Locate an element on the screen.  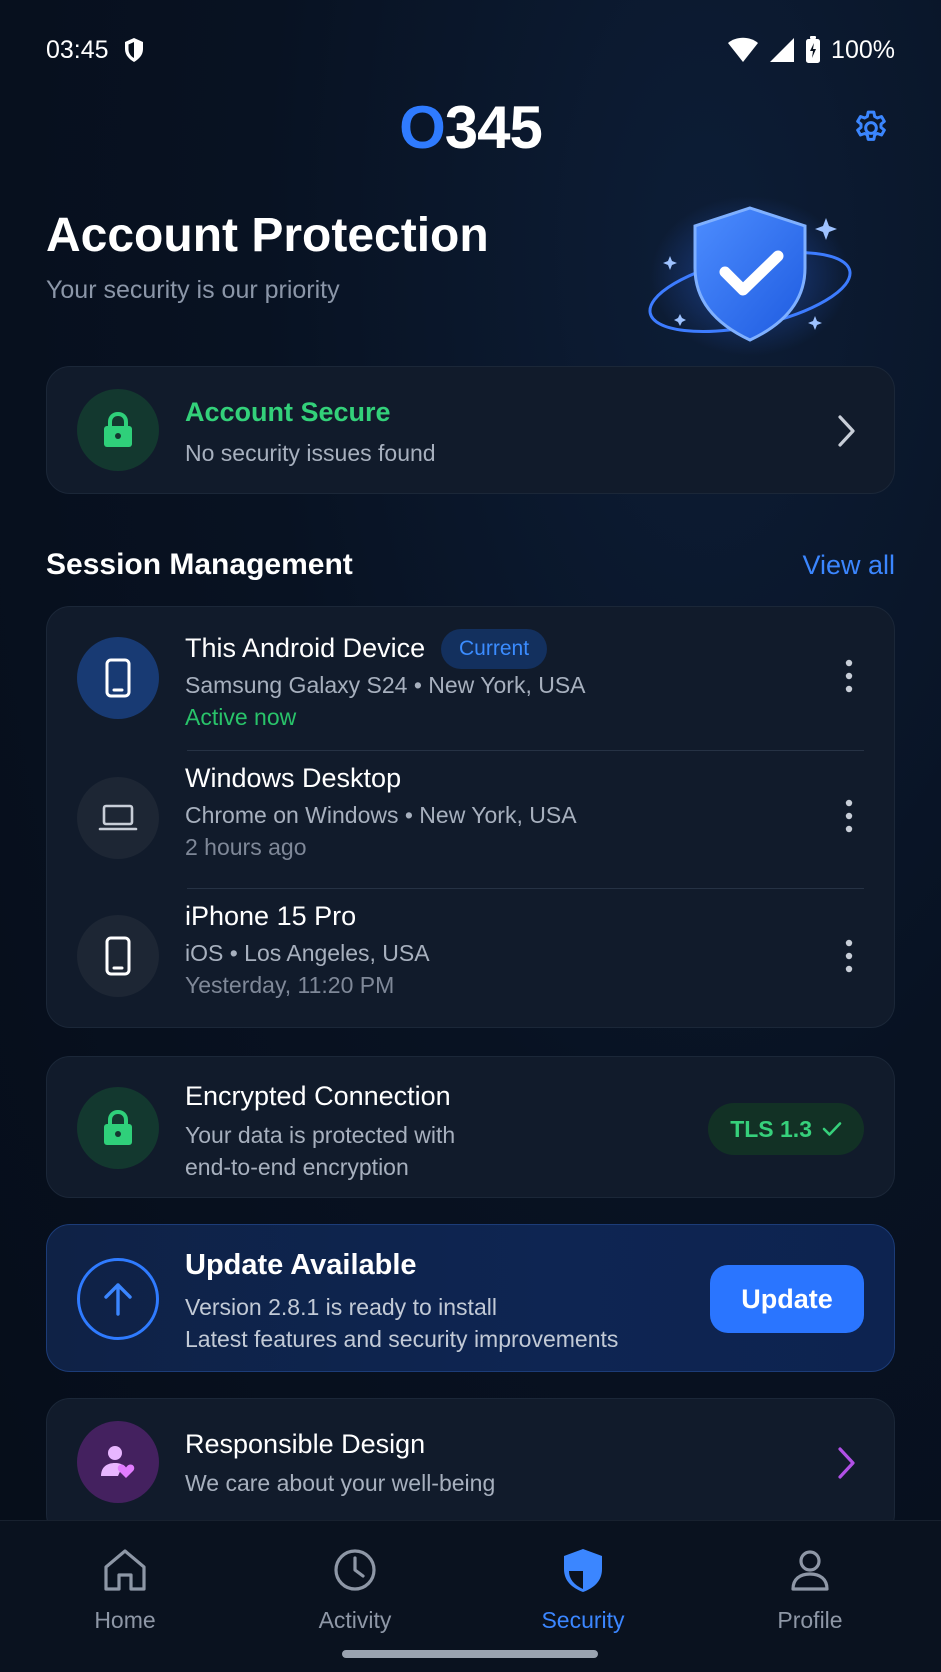
clock-icon is located at coordinates (355, 1570).